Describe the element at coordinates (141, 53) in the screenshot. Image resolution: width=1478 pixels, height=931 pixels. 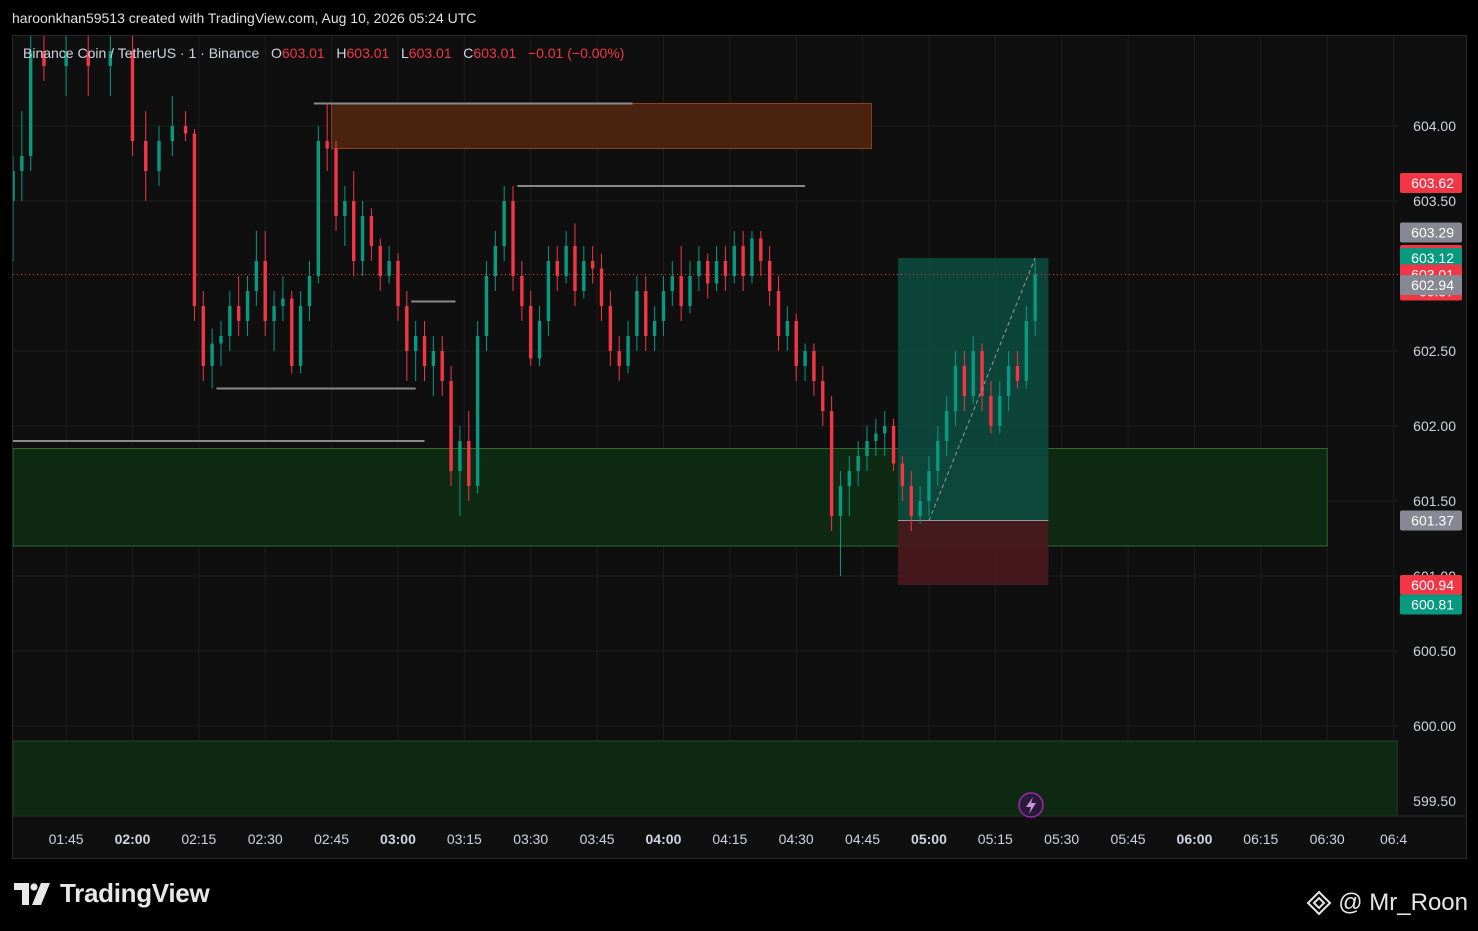
I see `symbol-name: Binance Coin / TetherUS · 1 · Binance` at that location.